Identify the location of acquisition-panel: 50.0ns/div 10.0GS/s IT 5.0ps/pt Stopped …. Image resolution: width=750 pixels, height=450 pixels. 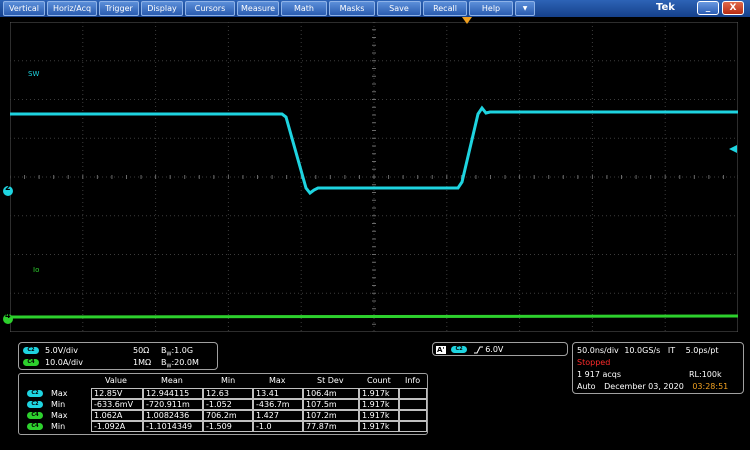
(658, 368).